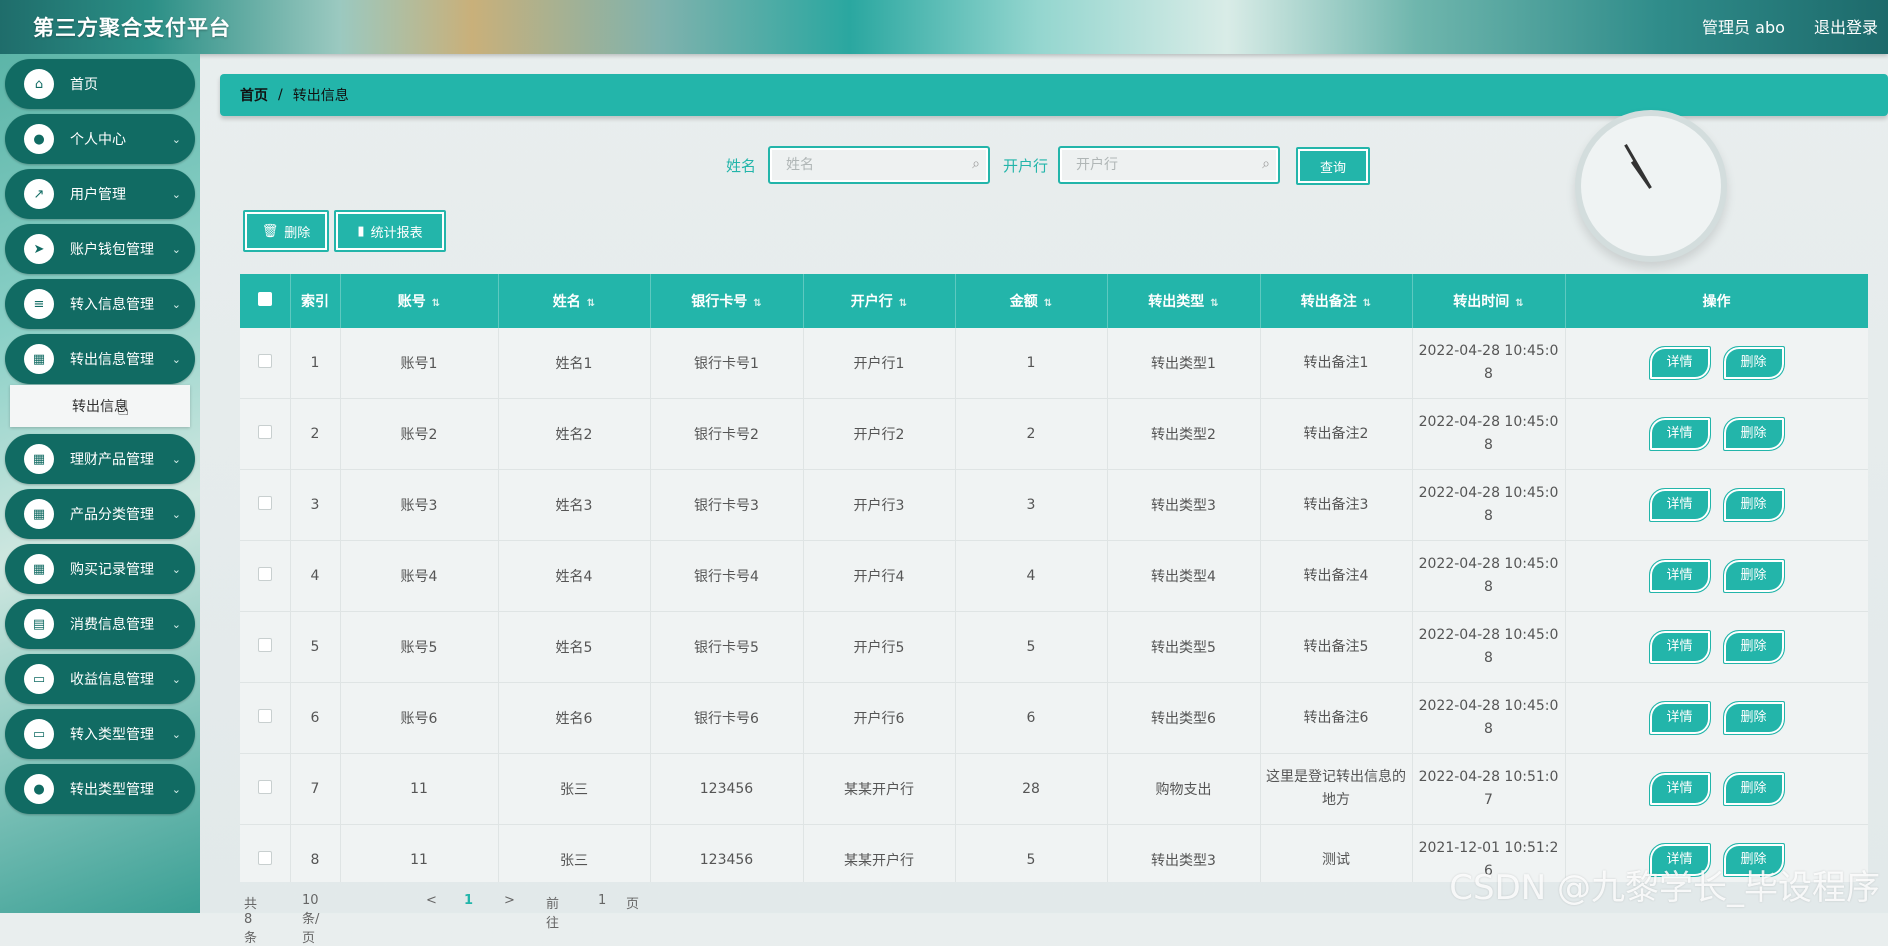 The width and height of the screenshot is (1888, 946). Describe the element at coordinates (100, 304) in the screenshot. I see `sidebar-item-4: ≡ 转入信息管理 ⌄` at that location.